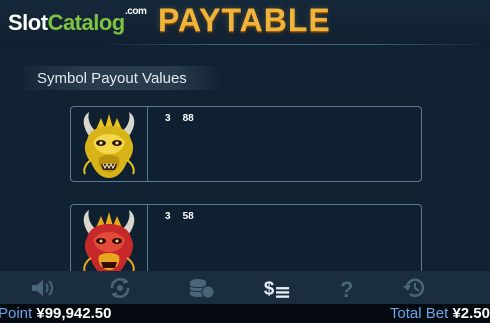 The width and height of the screenshot is (490, 323). What do you see at coordinates (245, 287) in the screenshot?
I see `bottom-toolbar: $ ?` at bounding box center [245, 287].